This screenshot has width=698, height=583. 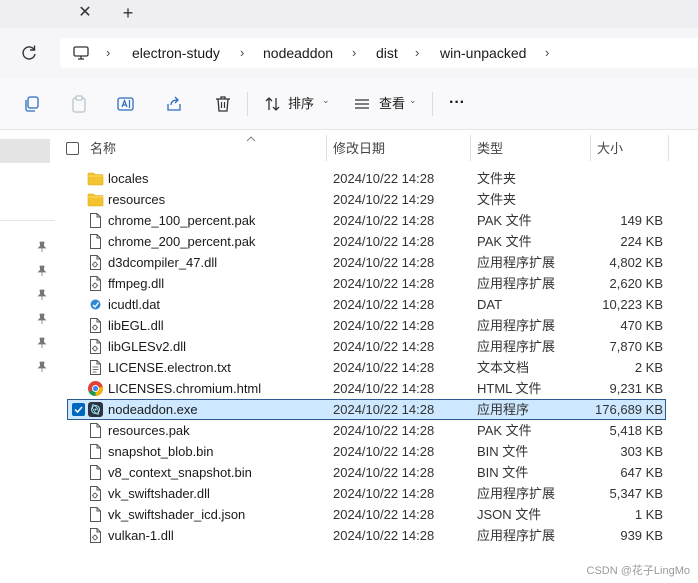 What do you see at coordinates (79, 104) in the screenshot?
I see `paste-button` at bounding box center [79, 104].